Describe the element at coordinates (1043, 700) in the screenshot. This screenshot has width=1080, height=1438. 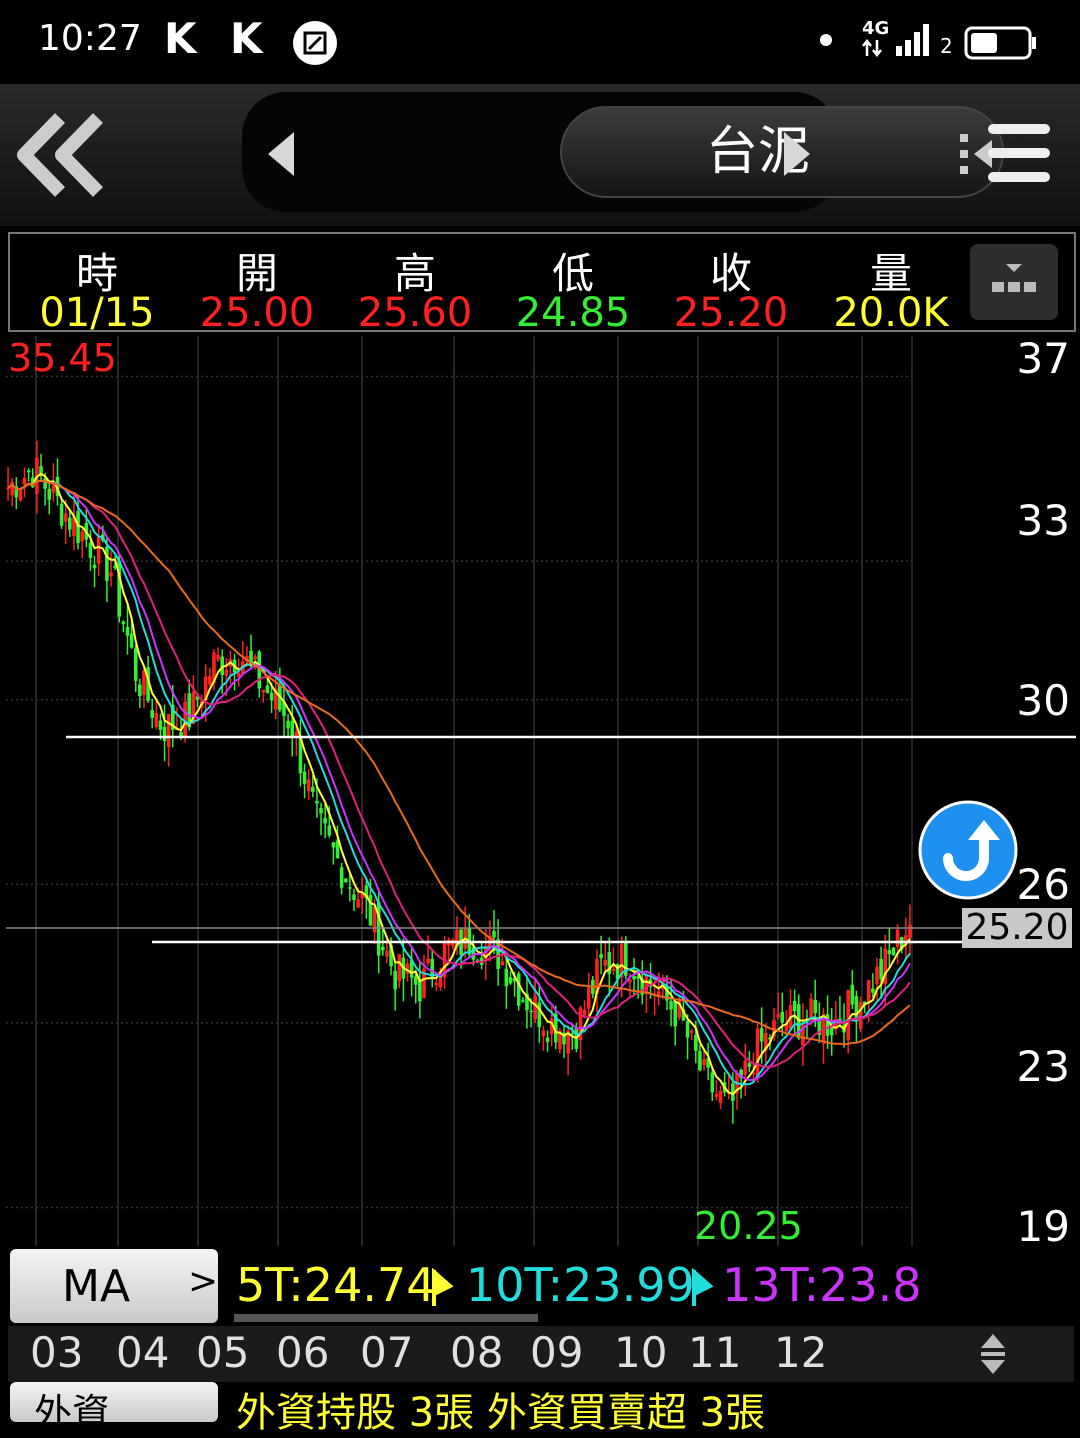
I see `y-axis-label: 30` at that location.